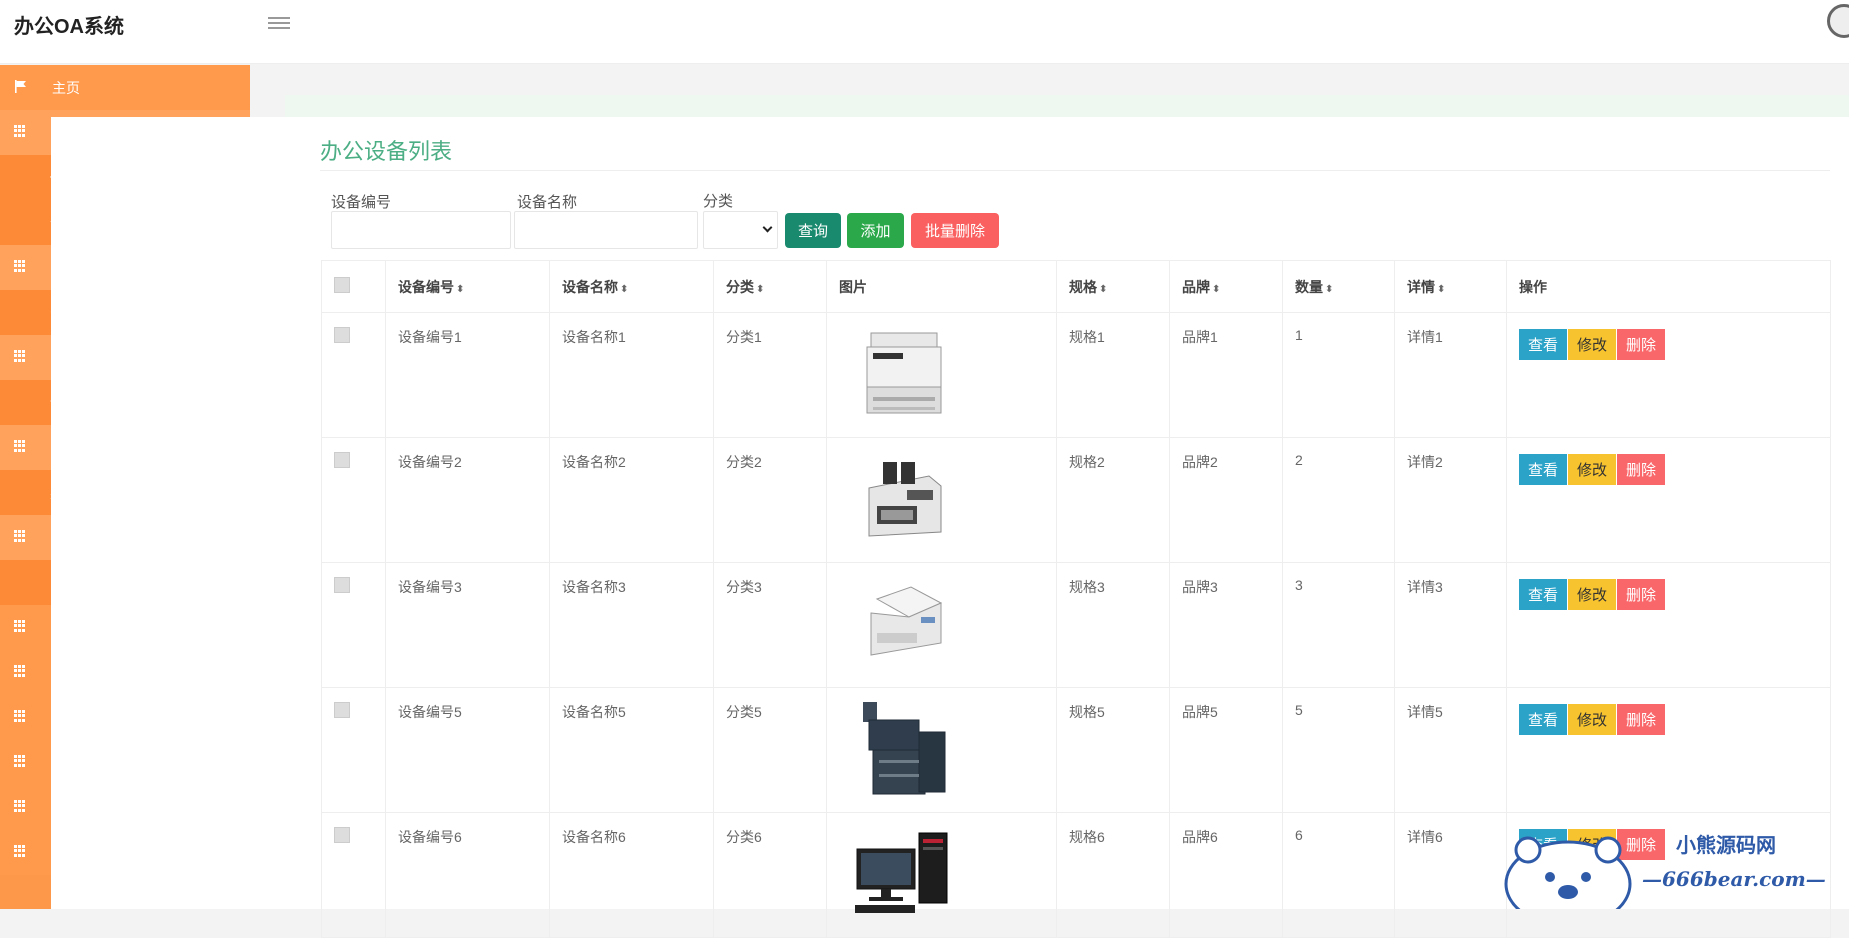  I want to click on table-row: 设备编号2 设备名称2 分类2 规格2 品牌2 2 详情2 查看 修改 删除, so click(1076, 500).